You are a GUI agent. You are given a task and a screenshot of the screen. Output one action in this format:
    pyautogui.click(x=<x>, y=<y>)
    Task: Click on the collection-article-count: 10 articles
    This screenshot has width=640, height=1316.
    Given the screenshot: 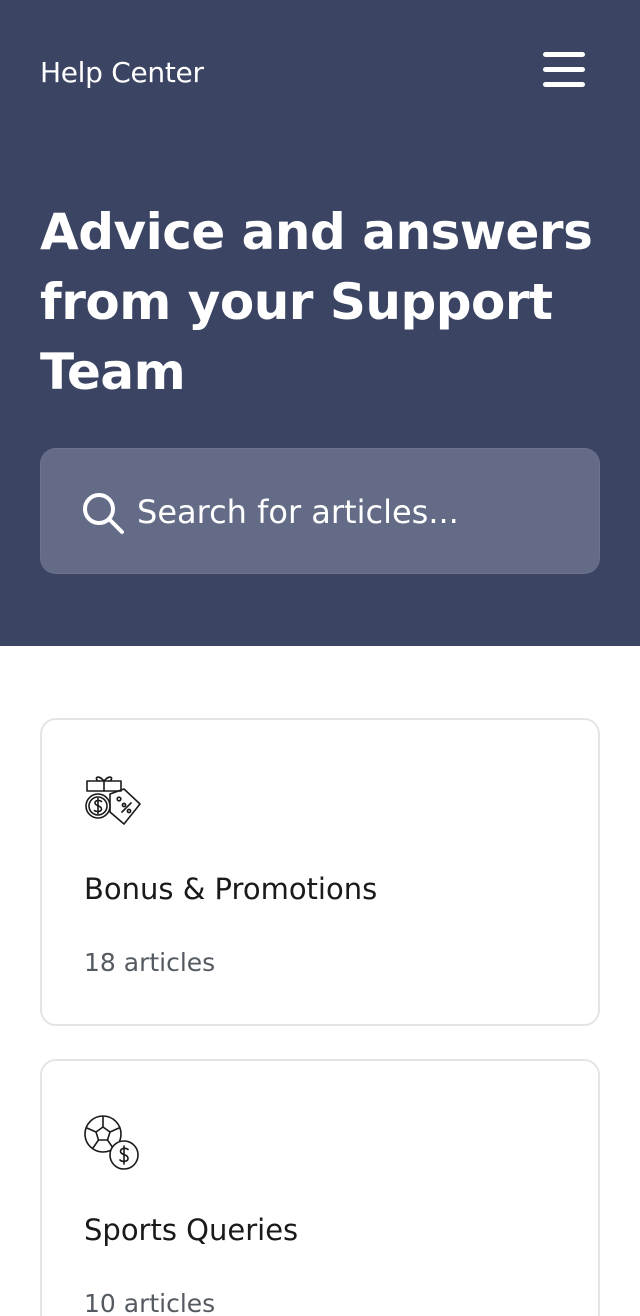 What is the action you would take?
    pyautogui.click(x=150, y=1302)
    